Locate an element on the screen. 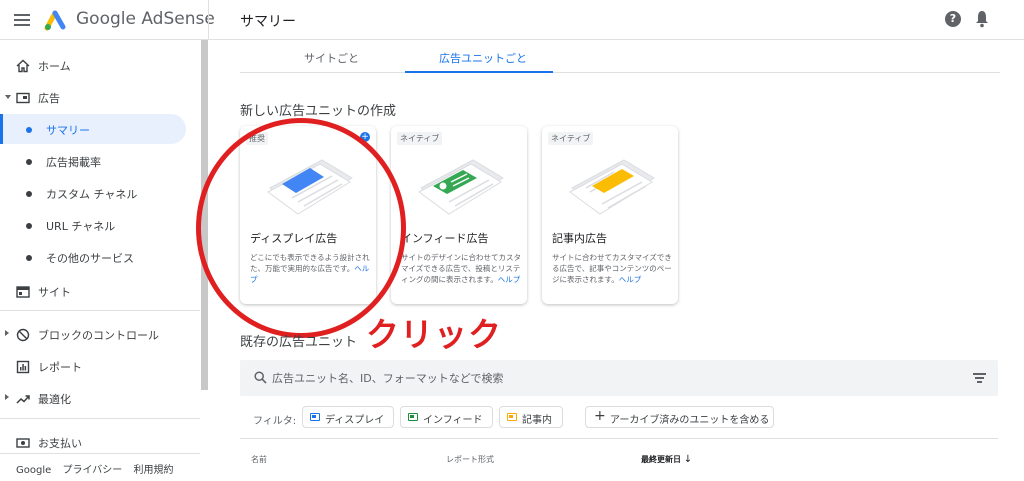 Image resolution: width=1024 pixels, height=481 pixels. ads-icon is located at coordinates (23, 98).